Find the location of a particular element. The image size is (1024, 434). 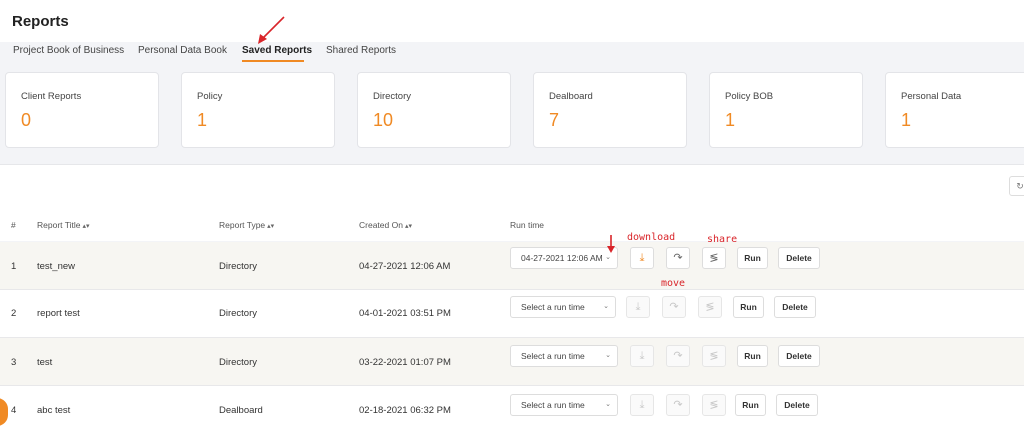

card-policy: Policy 1 is located at coordinates (258, 110).